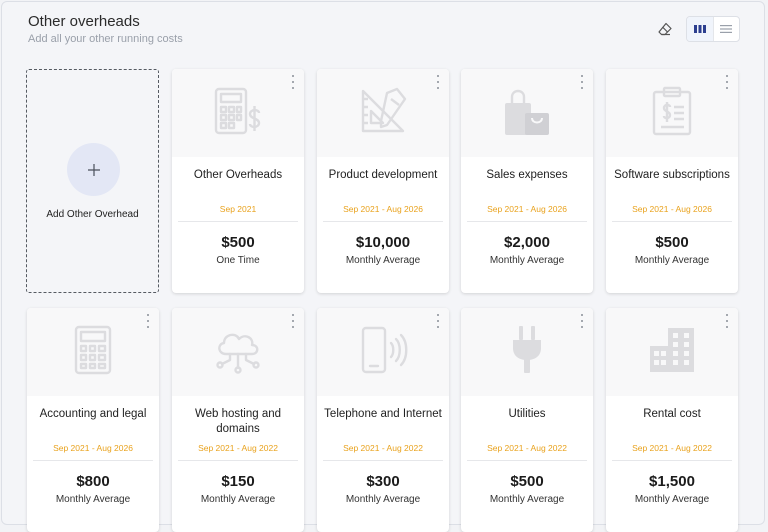 The width and height of the screenshot is (768, 532). I want to click on card-amount: $10,000, so click(383, 242).